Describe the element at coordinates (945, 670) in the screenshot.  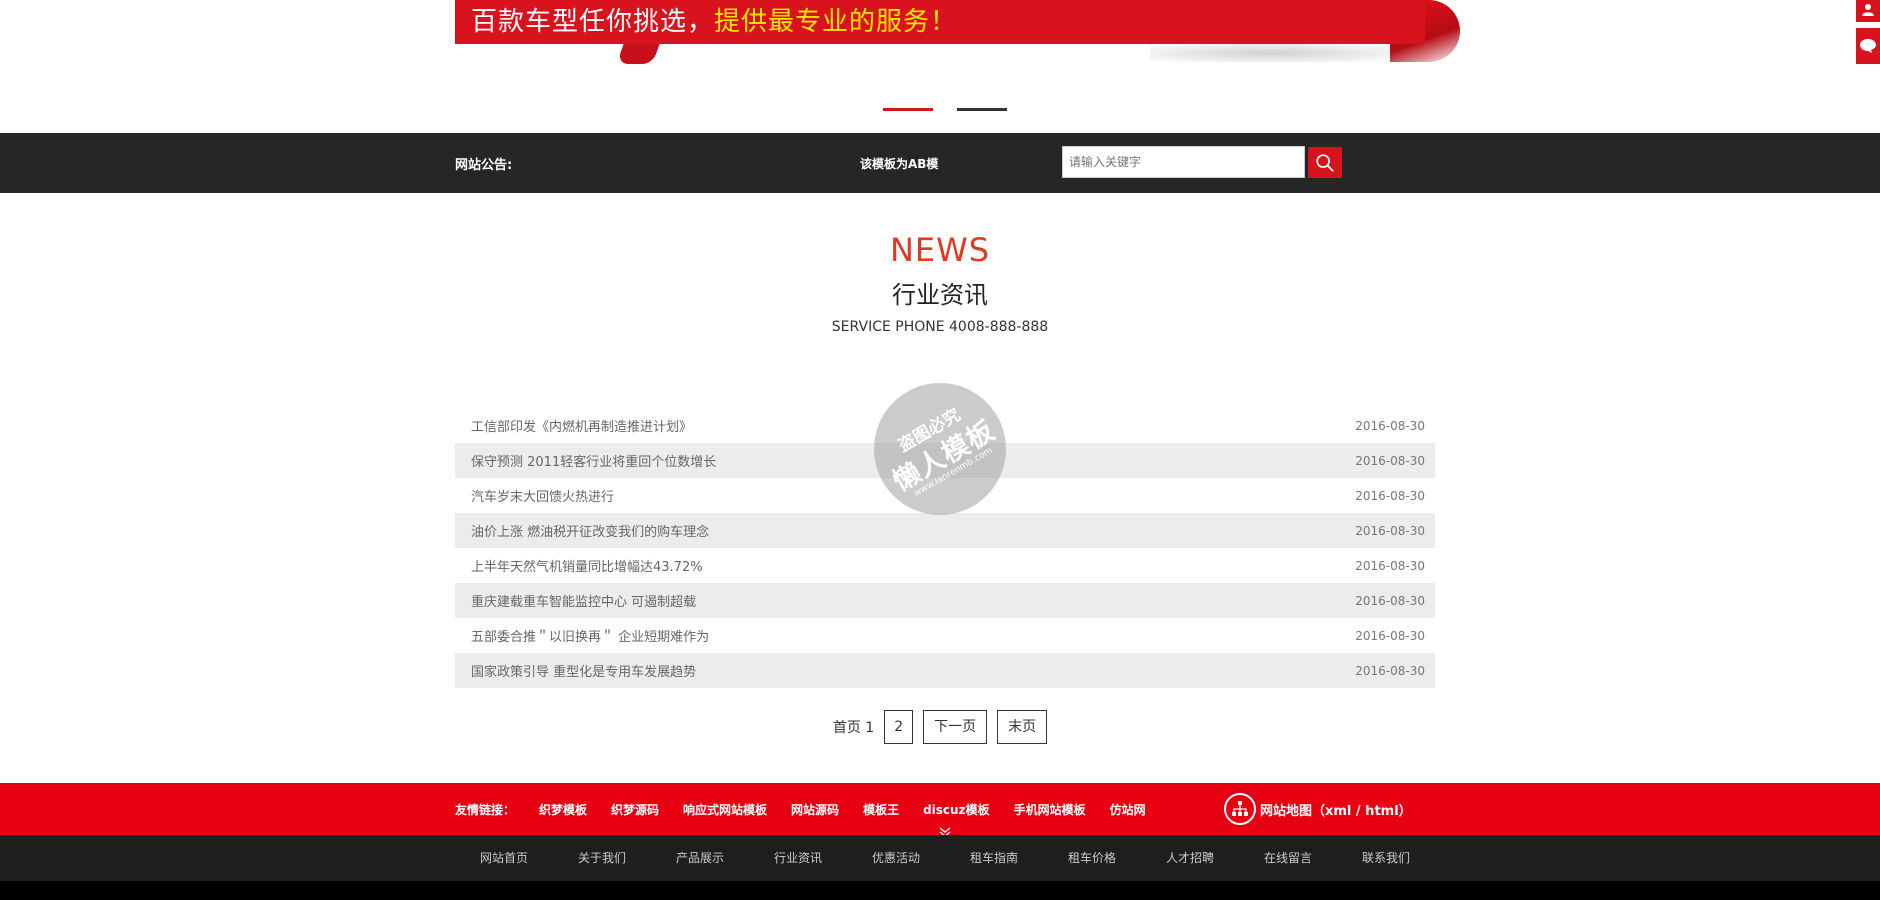
I see `news-row: 国家政策引导 重型化是专用车发展趋势 2016-08-30` at that location.